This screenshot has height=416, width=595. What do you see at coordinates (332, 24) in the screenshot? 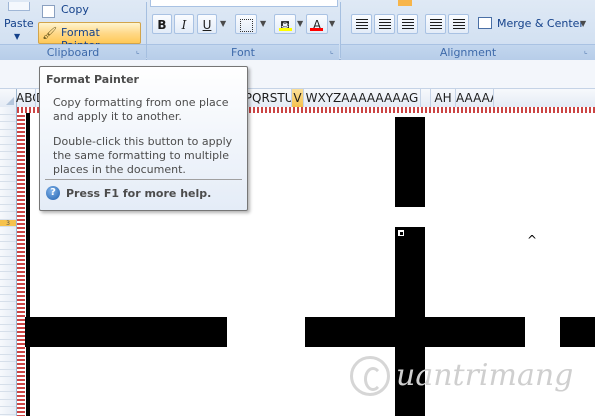
I see `font-color-dropdown-icon: ▼` at bounding box center [332, 24].